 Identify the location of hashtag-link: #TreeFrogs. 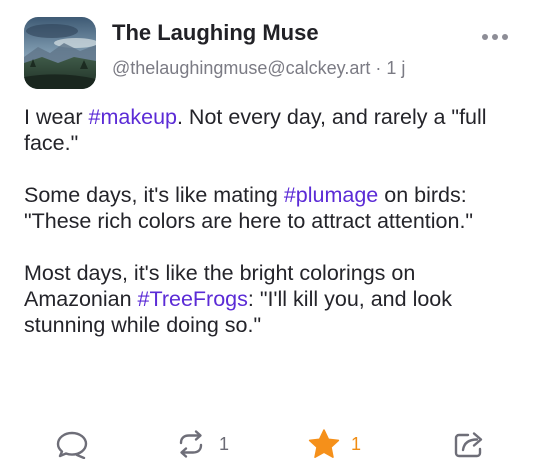
(193, 299).